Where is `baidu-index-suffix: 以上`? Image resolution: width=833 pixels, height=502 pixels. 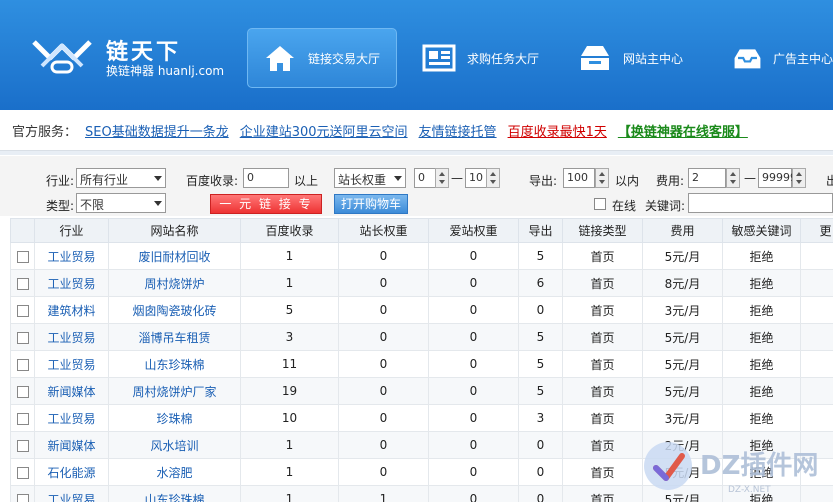
baidu-index-suffix: 以上 is located at coordinates (306, 181).